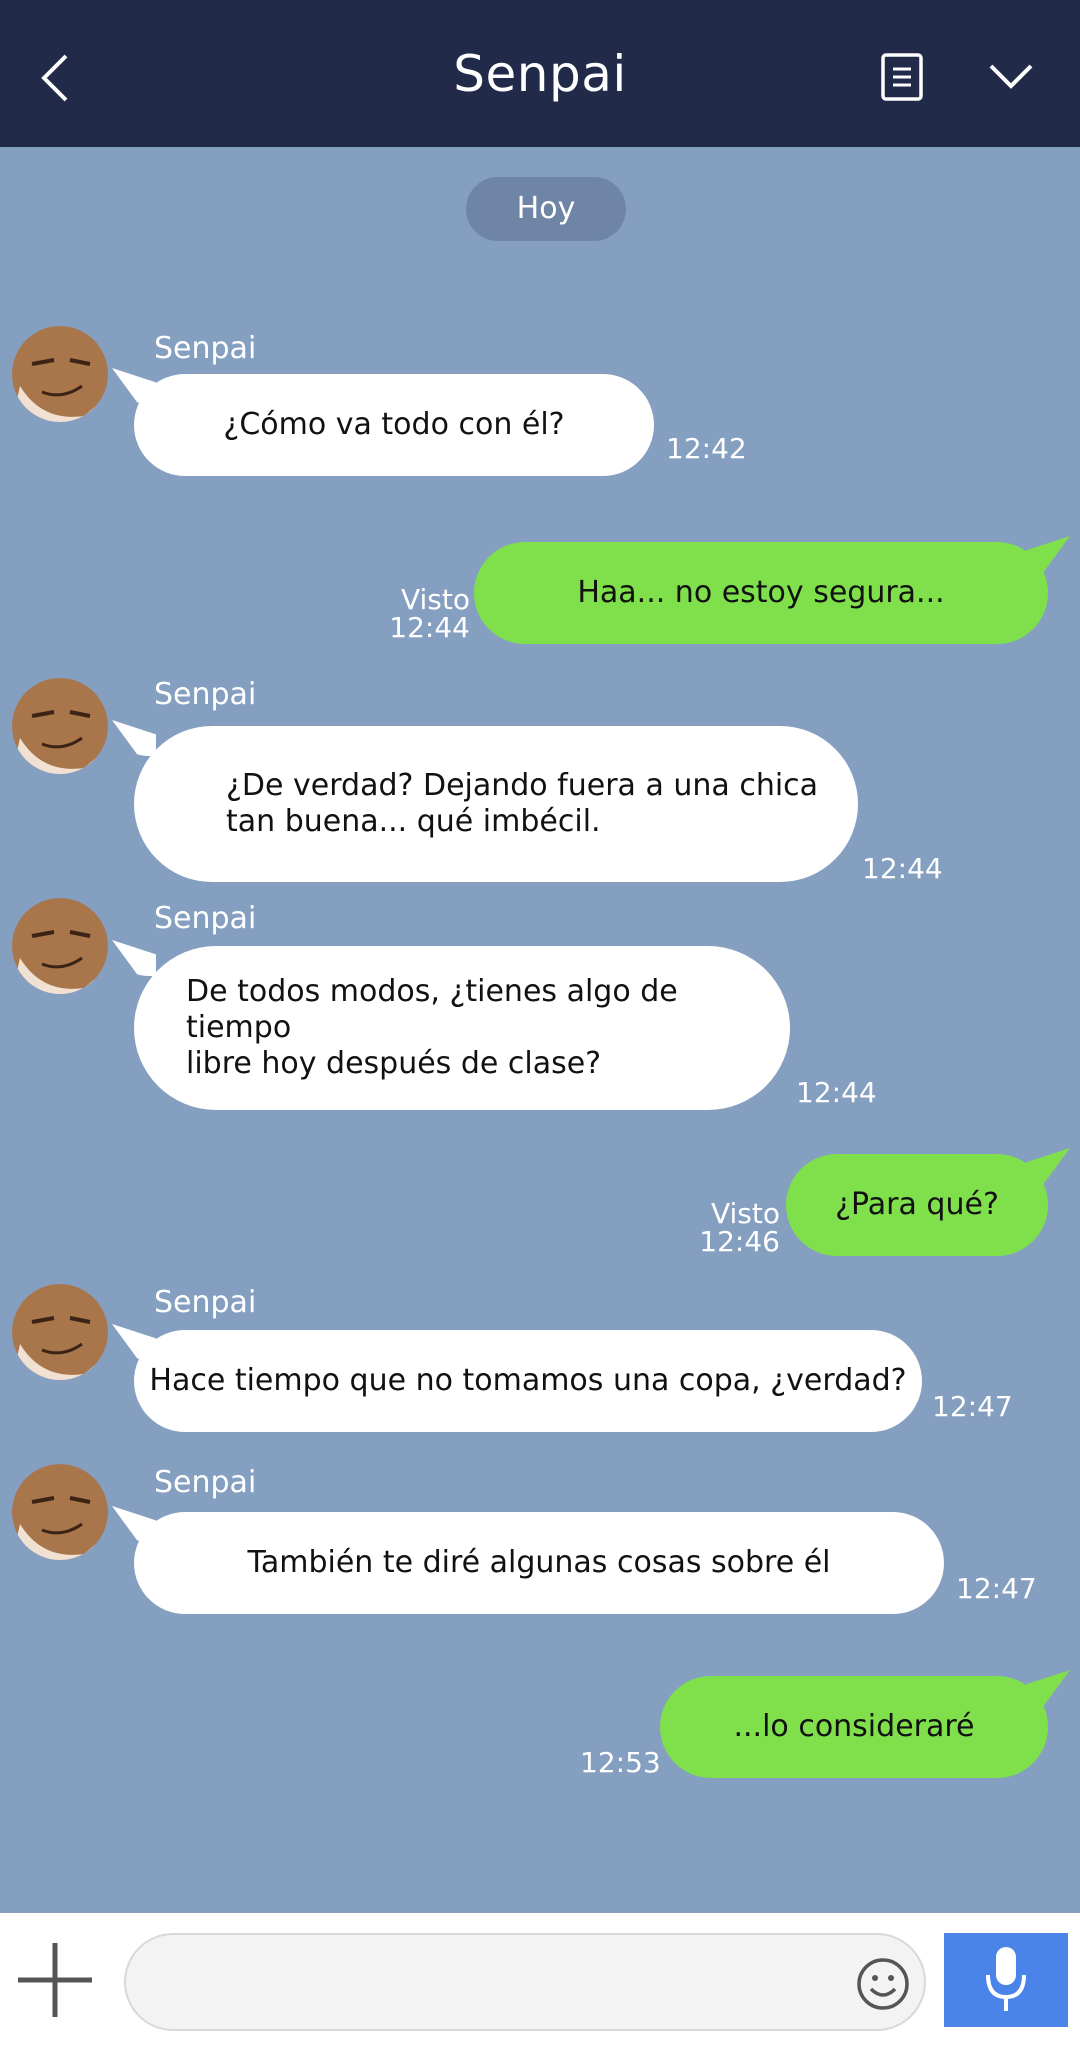 The image size is (1080, 2048). I want to click on message-text: También te diré algunas cosas sobre él, so click(539, 1562).